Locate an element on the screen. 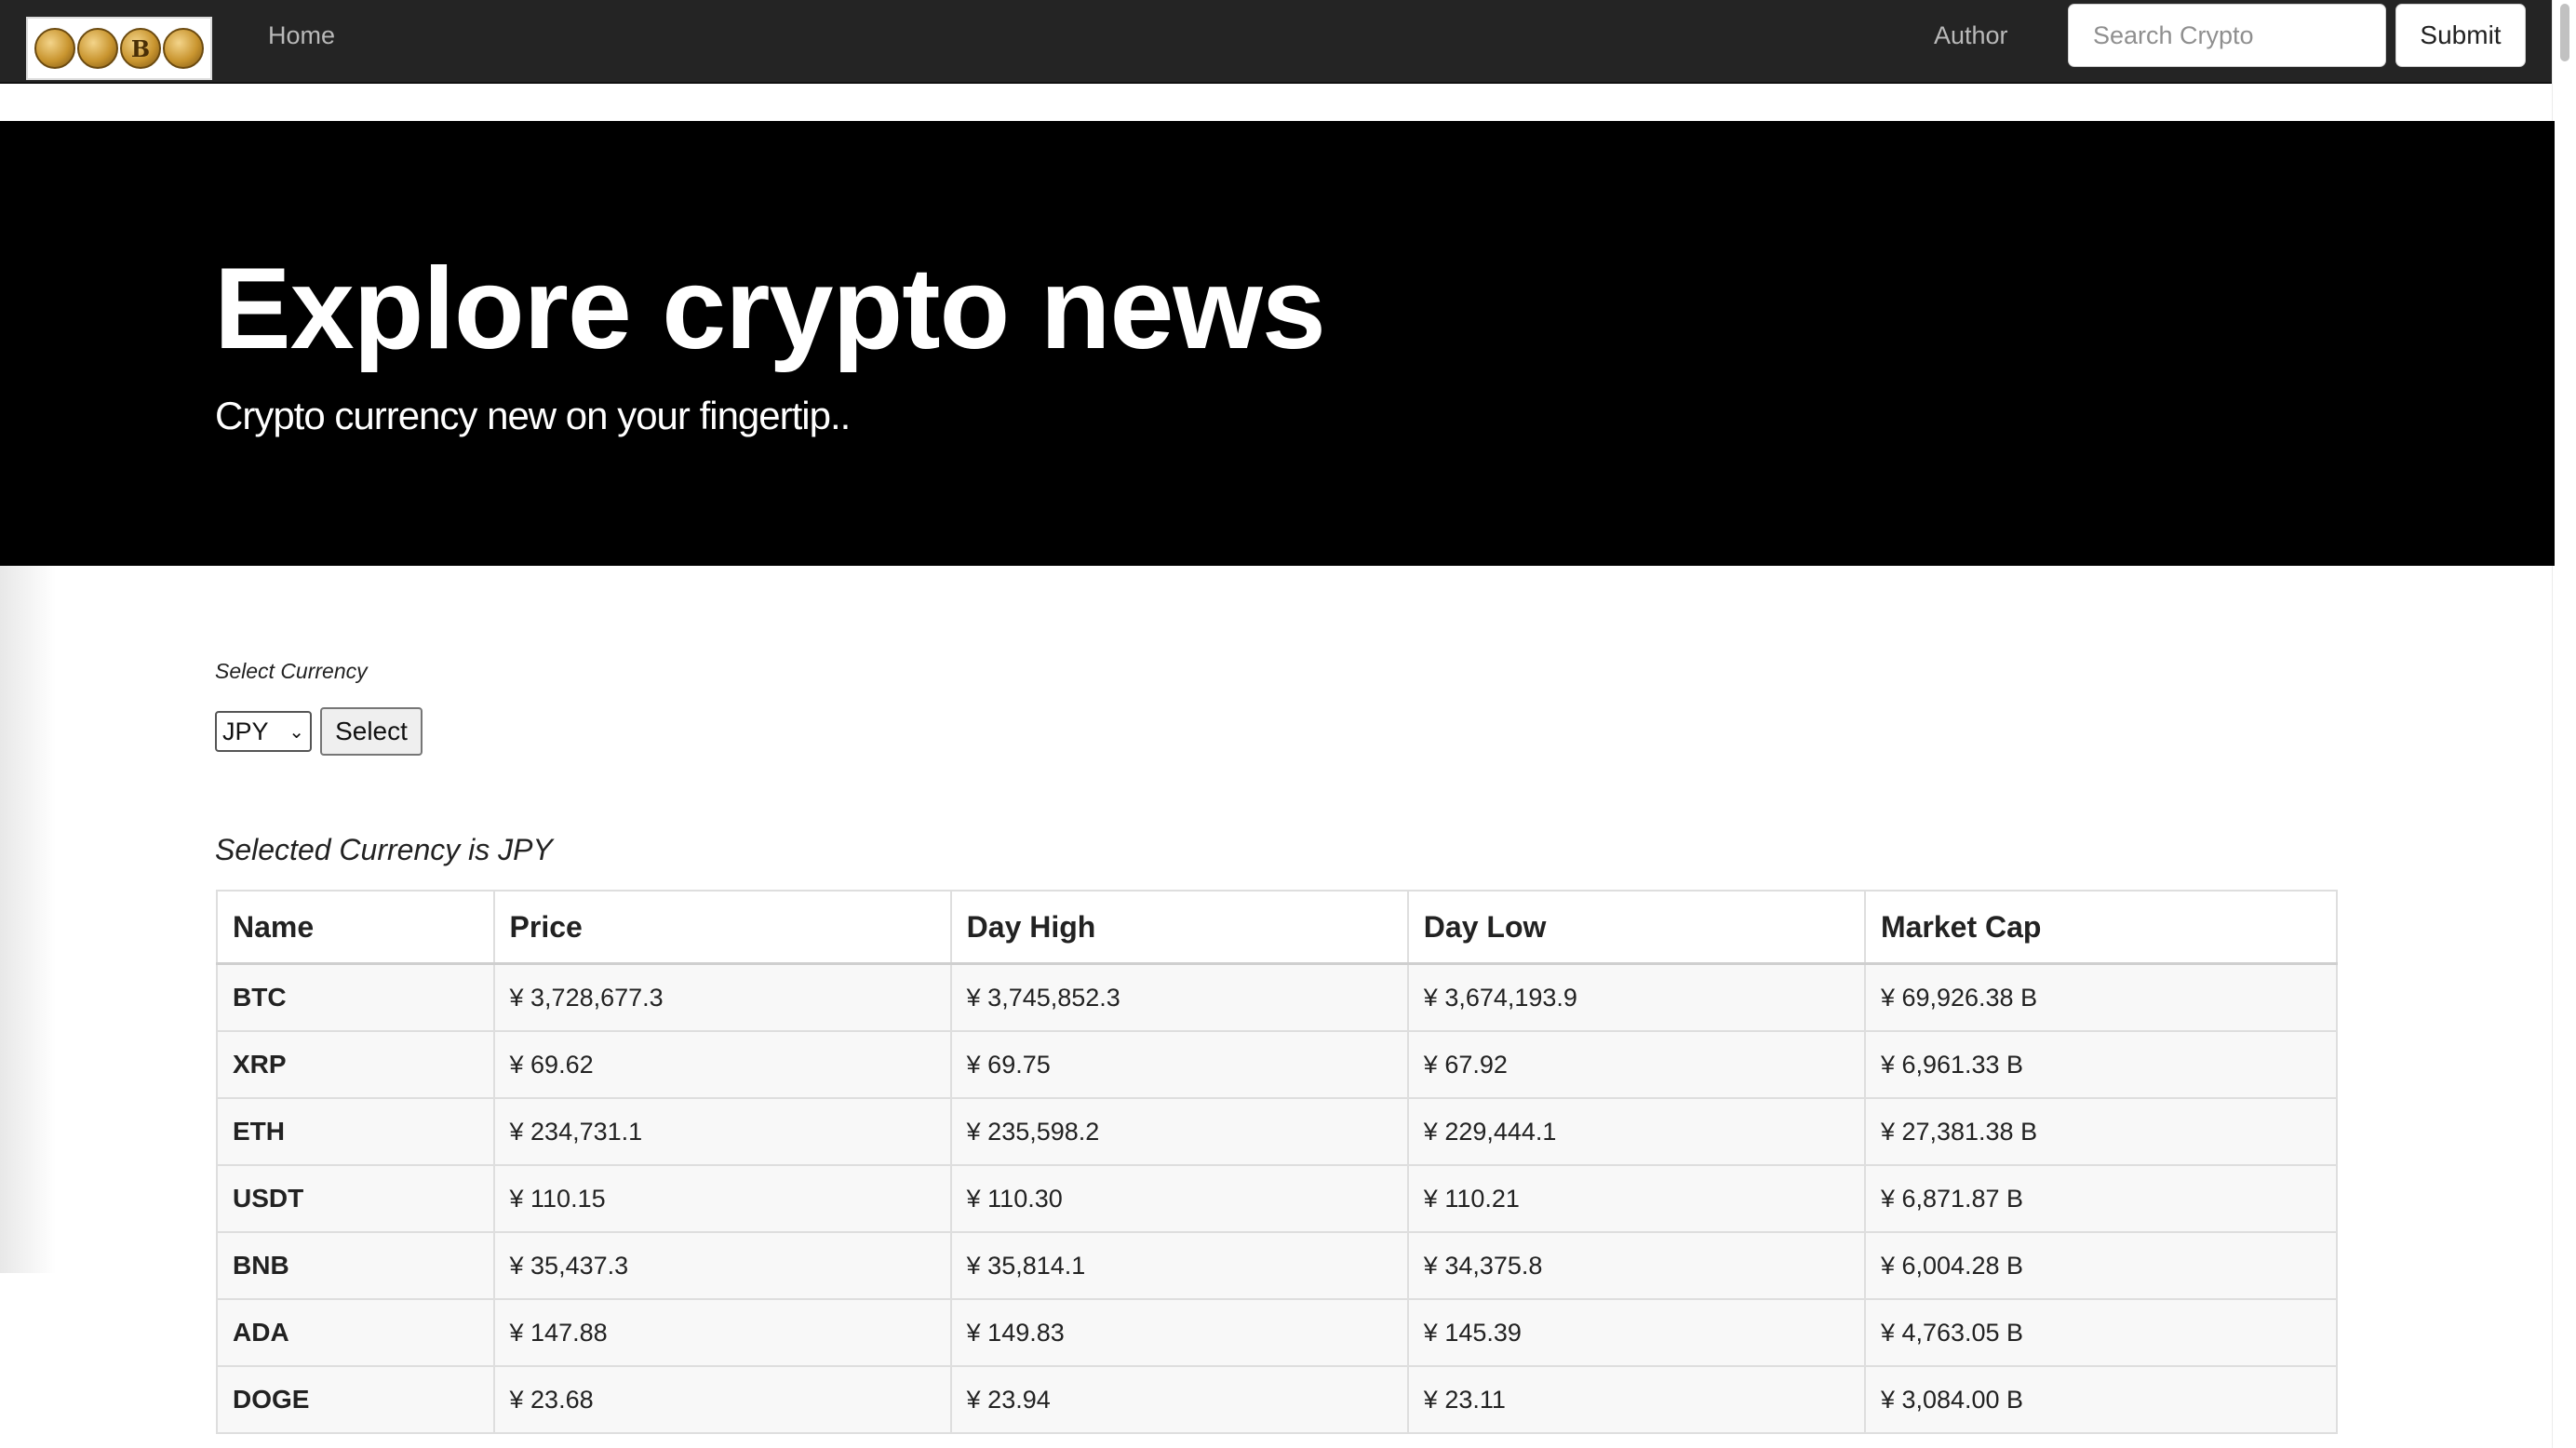 The image size is (2576, 1448). column-header-day-low: Day Low is located at coordinates (1636, 927).